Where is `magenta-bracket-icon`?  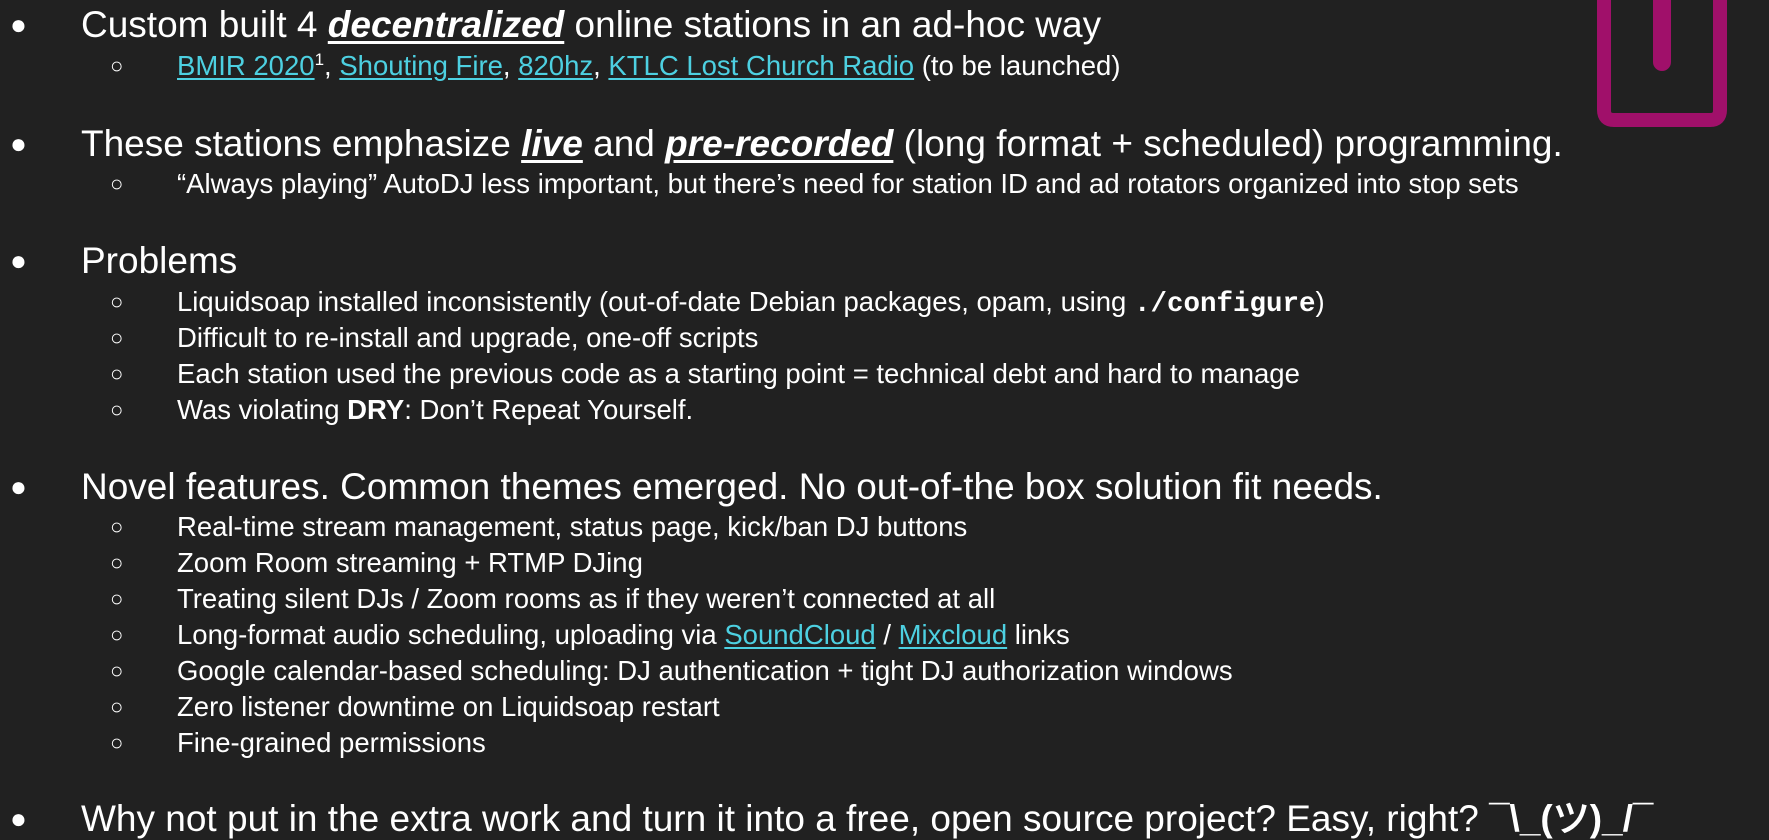 magenta-bracket-icon is located at coordinates (1662, 63).